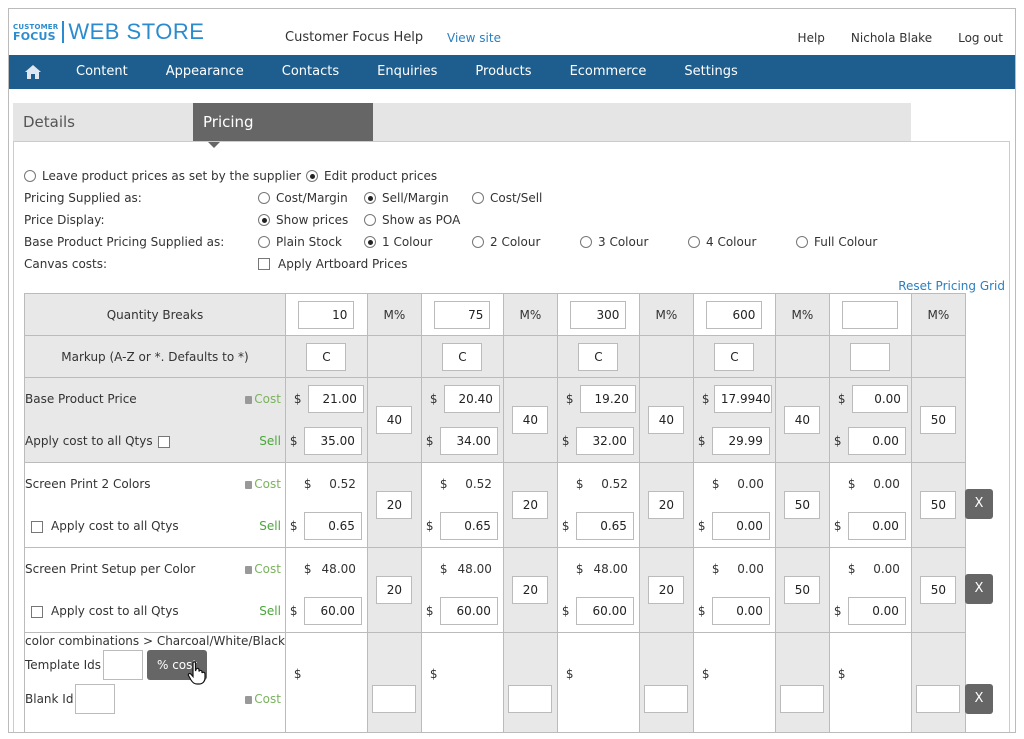 This screenshot has width=1024, height=739. I want to click on four-colour-radio, so click(694, 242).